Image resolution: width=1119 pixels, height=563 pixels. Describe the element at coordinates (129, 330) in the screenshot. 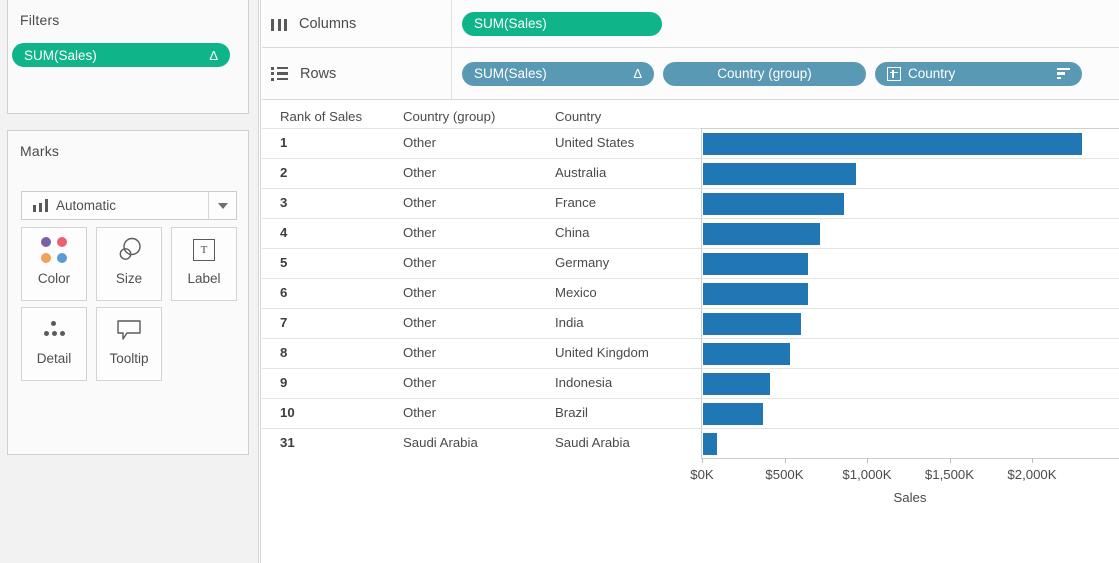

I see `tooltip-balloon-icon` at that location.